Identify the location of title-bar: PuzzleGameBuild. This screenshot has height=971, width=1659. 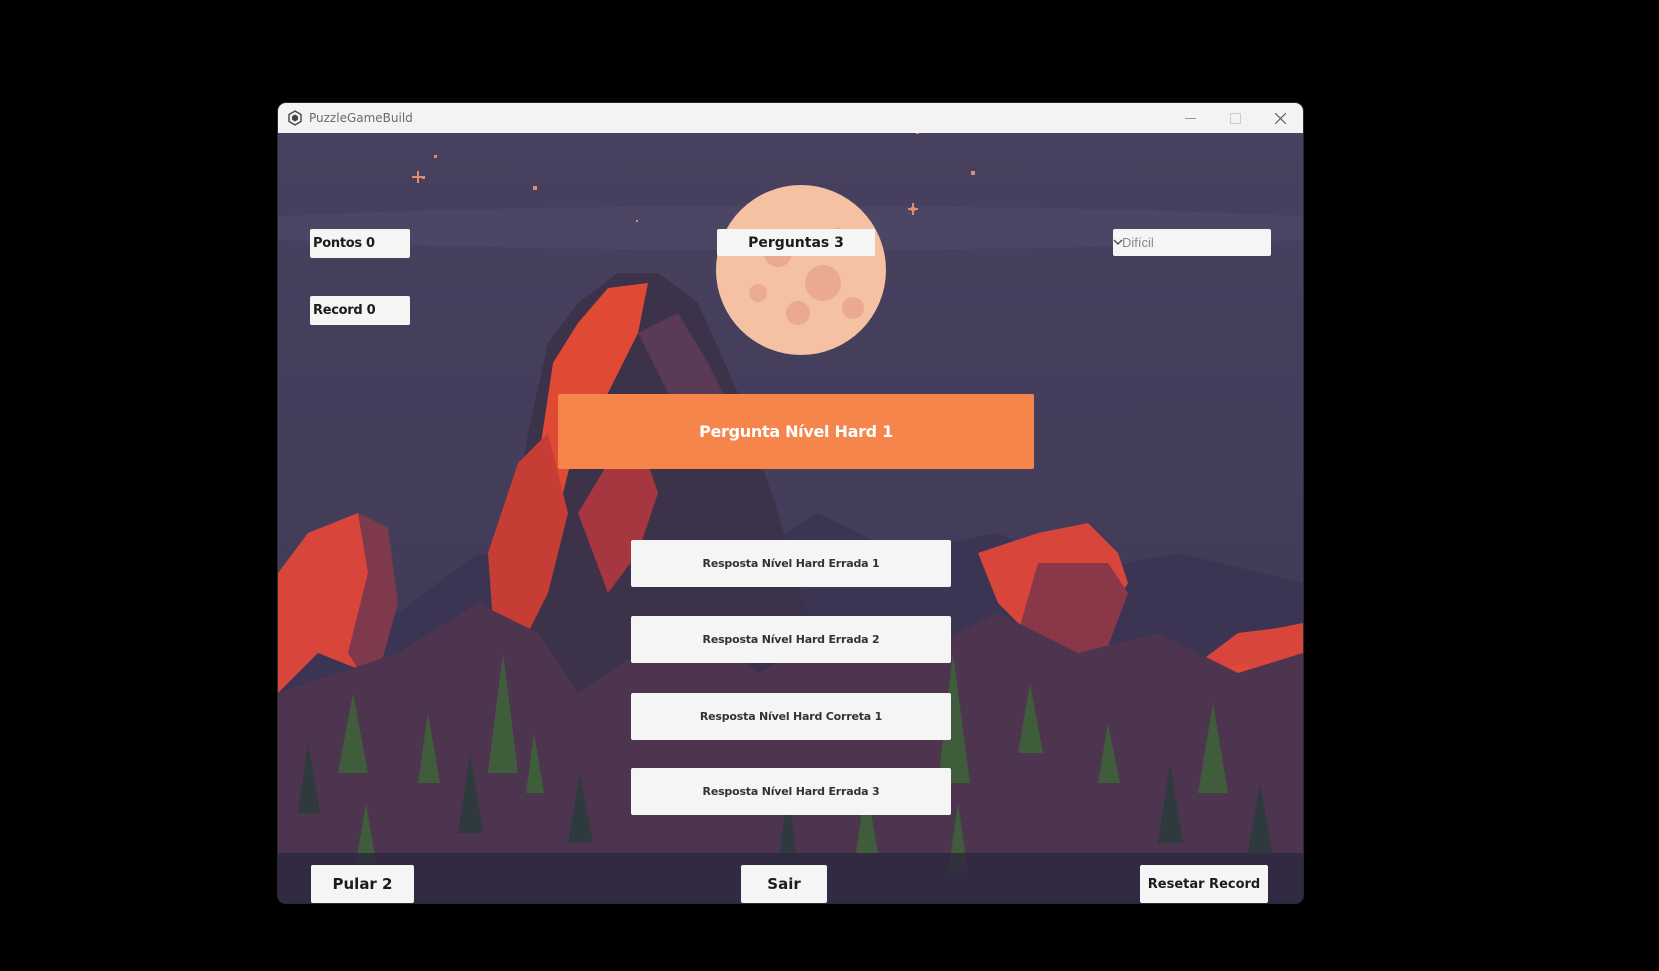
(790, 118).